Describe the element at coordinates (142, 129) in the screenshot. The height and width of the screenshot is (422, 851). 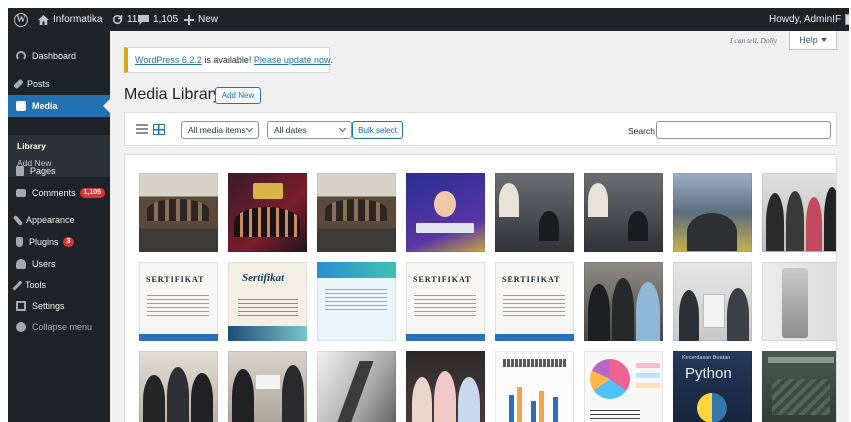
I see `list-view-icon` at that location.